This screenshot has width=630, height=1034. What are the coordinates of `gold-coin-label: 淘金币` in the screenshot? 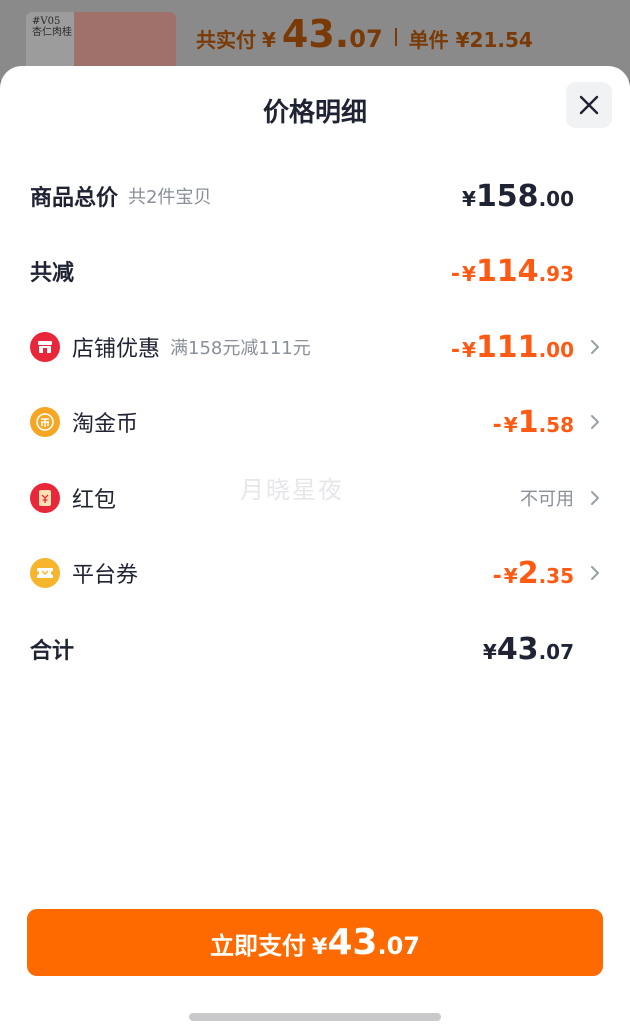 It's located at (105, 424).